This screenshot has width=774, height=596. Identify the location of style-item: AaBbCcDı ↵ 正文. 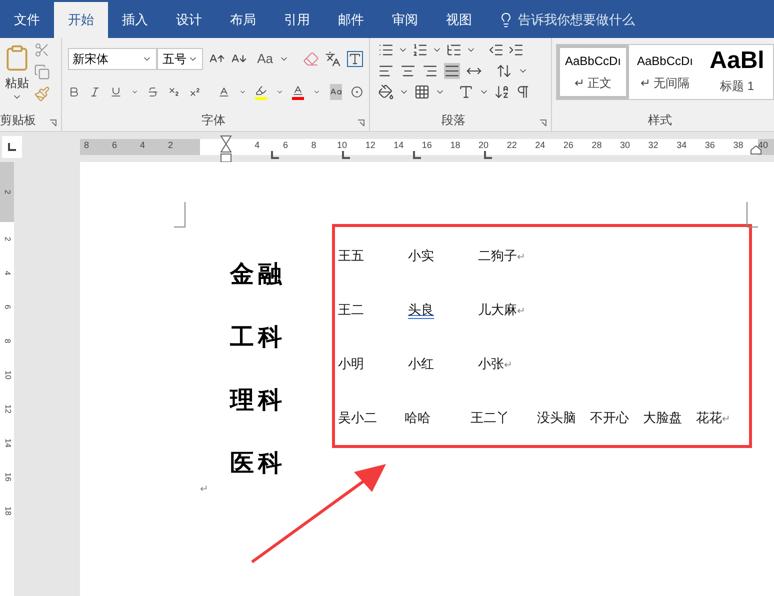
(593, 72).